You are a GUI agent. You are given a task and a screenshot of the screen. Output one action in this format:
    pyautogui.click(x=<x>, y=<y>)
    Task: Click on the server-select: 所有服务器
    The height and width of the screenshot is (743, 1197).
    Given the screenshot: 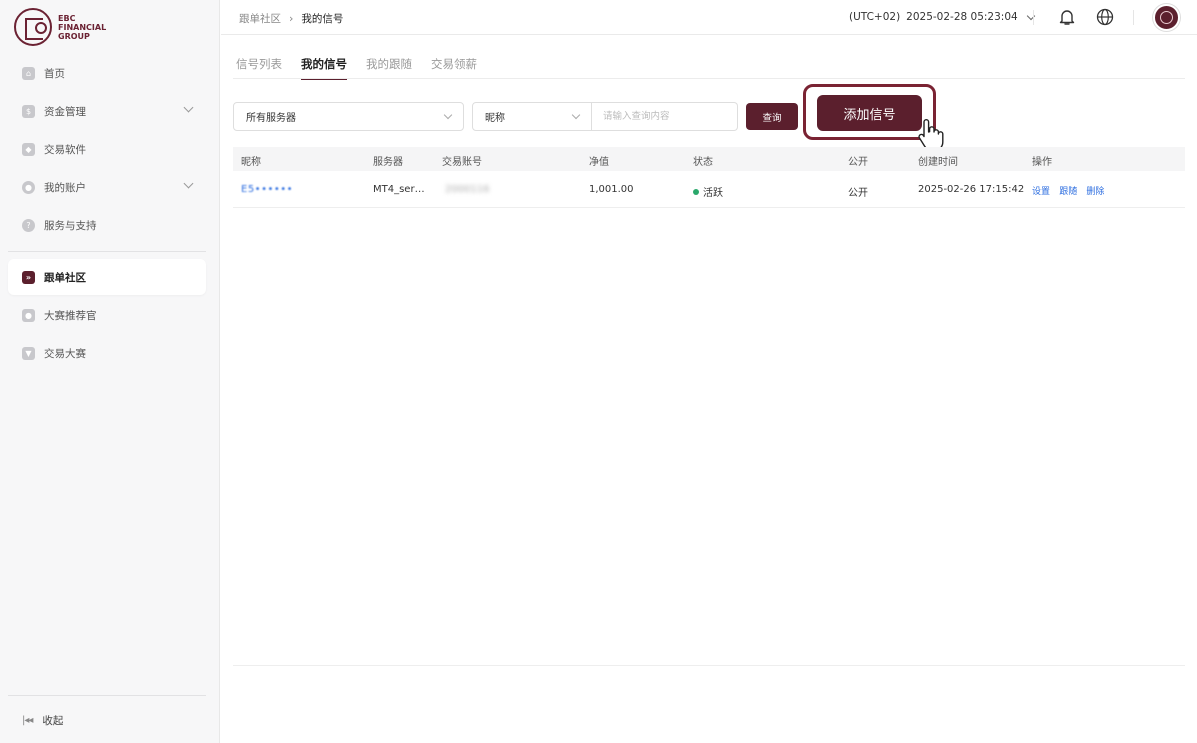 What is the action you would take?
    pyautogui.click(x=348, y=116)
    